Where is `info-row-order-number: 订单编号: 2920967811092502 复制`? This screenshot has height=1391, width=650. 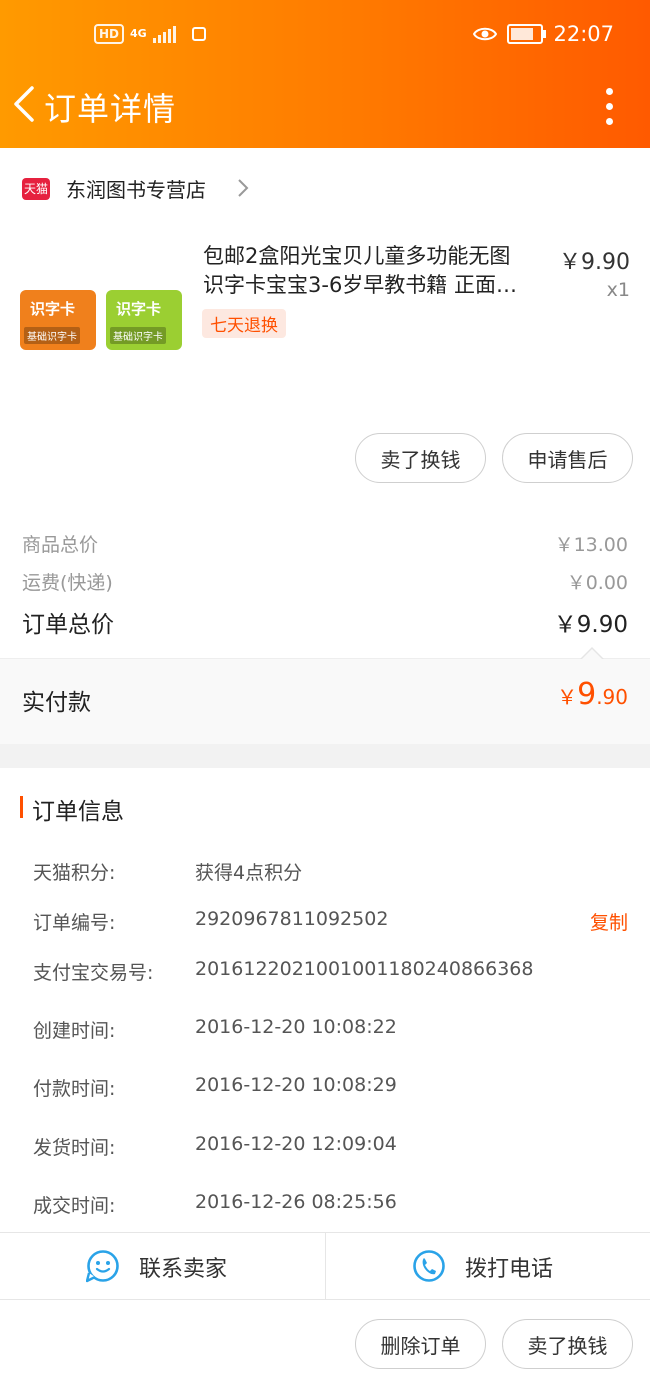 info-row-order-number: 订单编号: 2920967811092502 复制 is located at coordinates (325, 923).